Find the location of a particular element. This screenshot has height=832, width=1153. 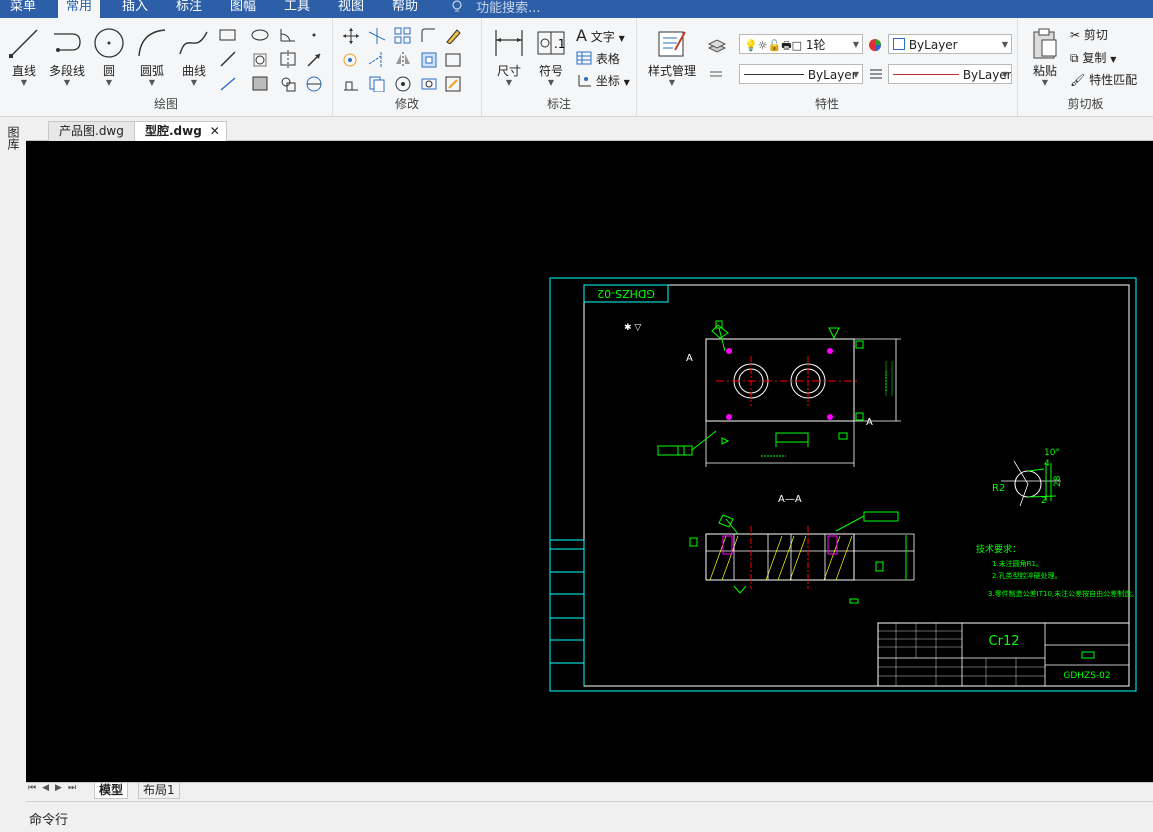

chamfer-icon is located at coordinates (429, 83).